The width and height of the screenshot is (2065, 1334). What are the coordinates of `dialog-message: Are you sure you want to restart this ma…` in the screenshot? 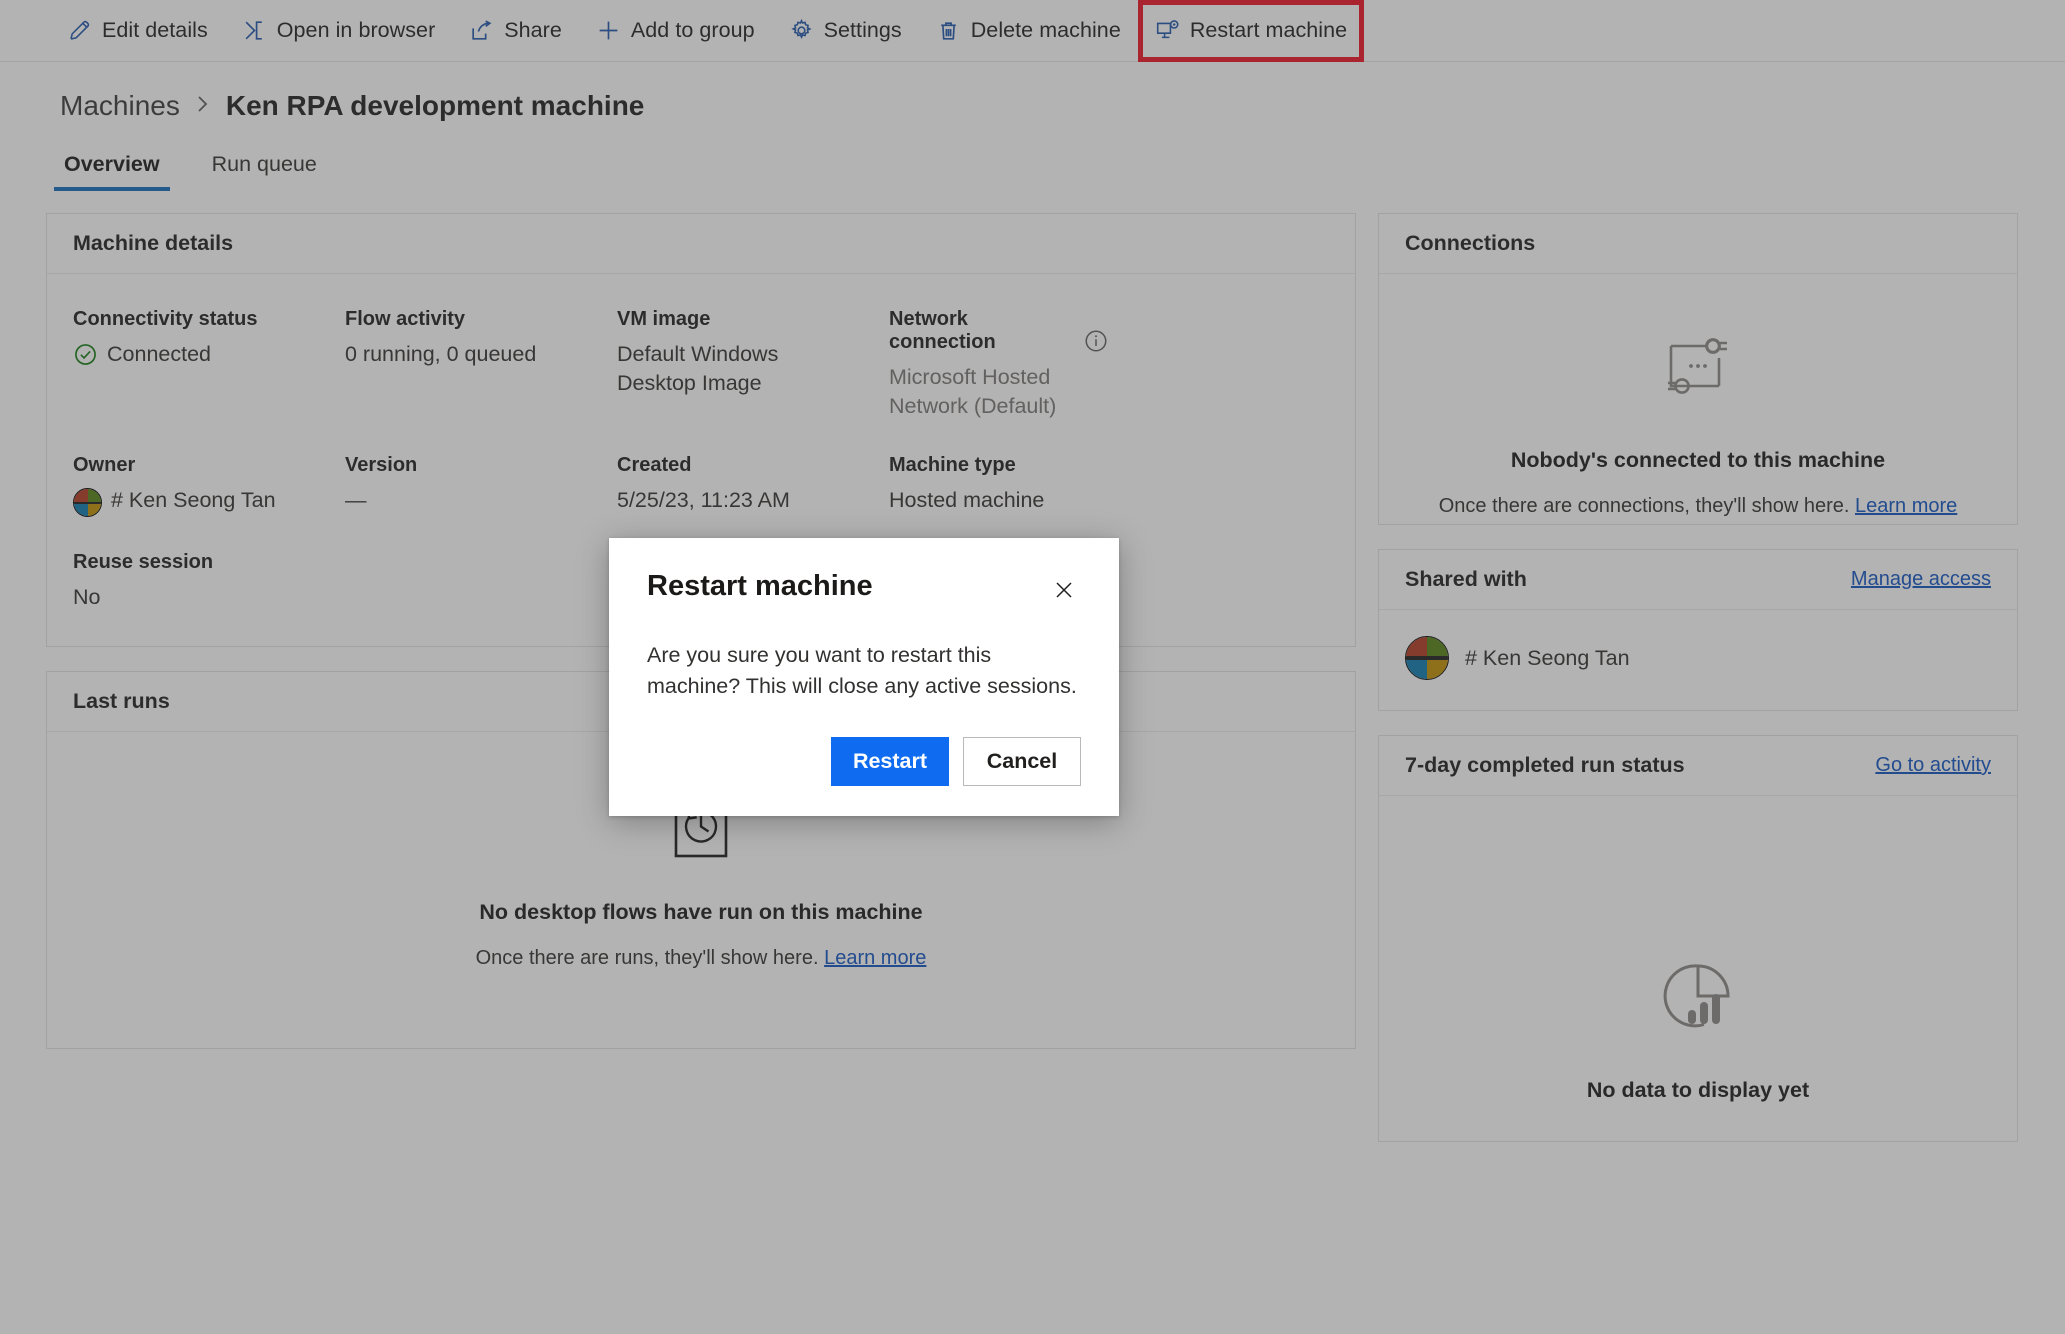 It's located at (862, 670).